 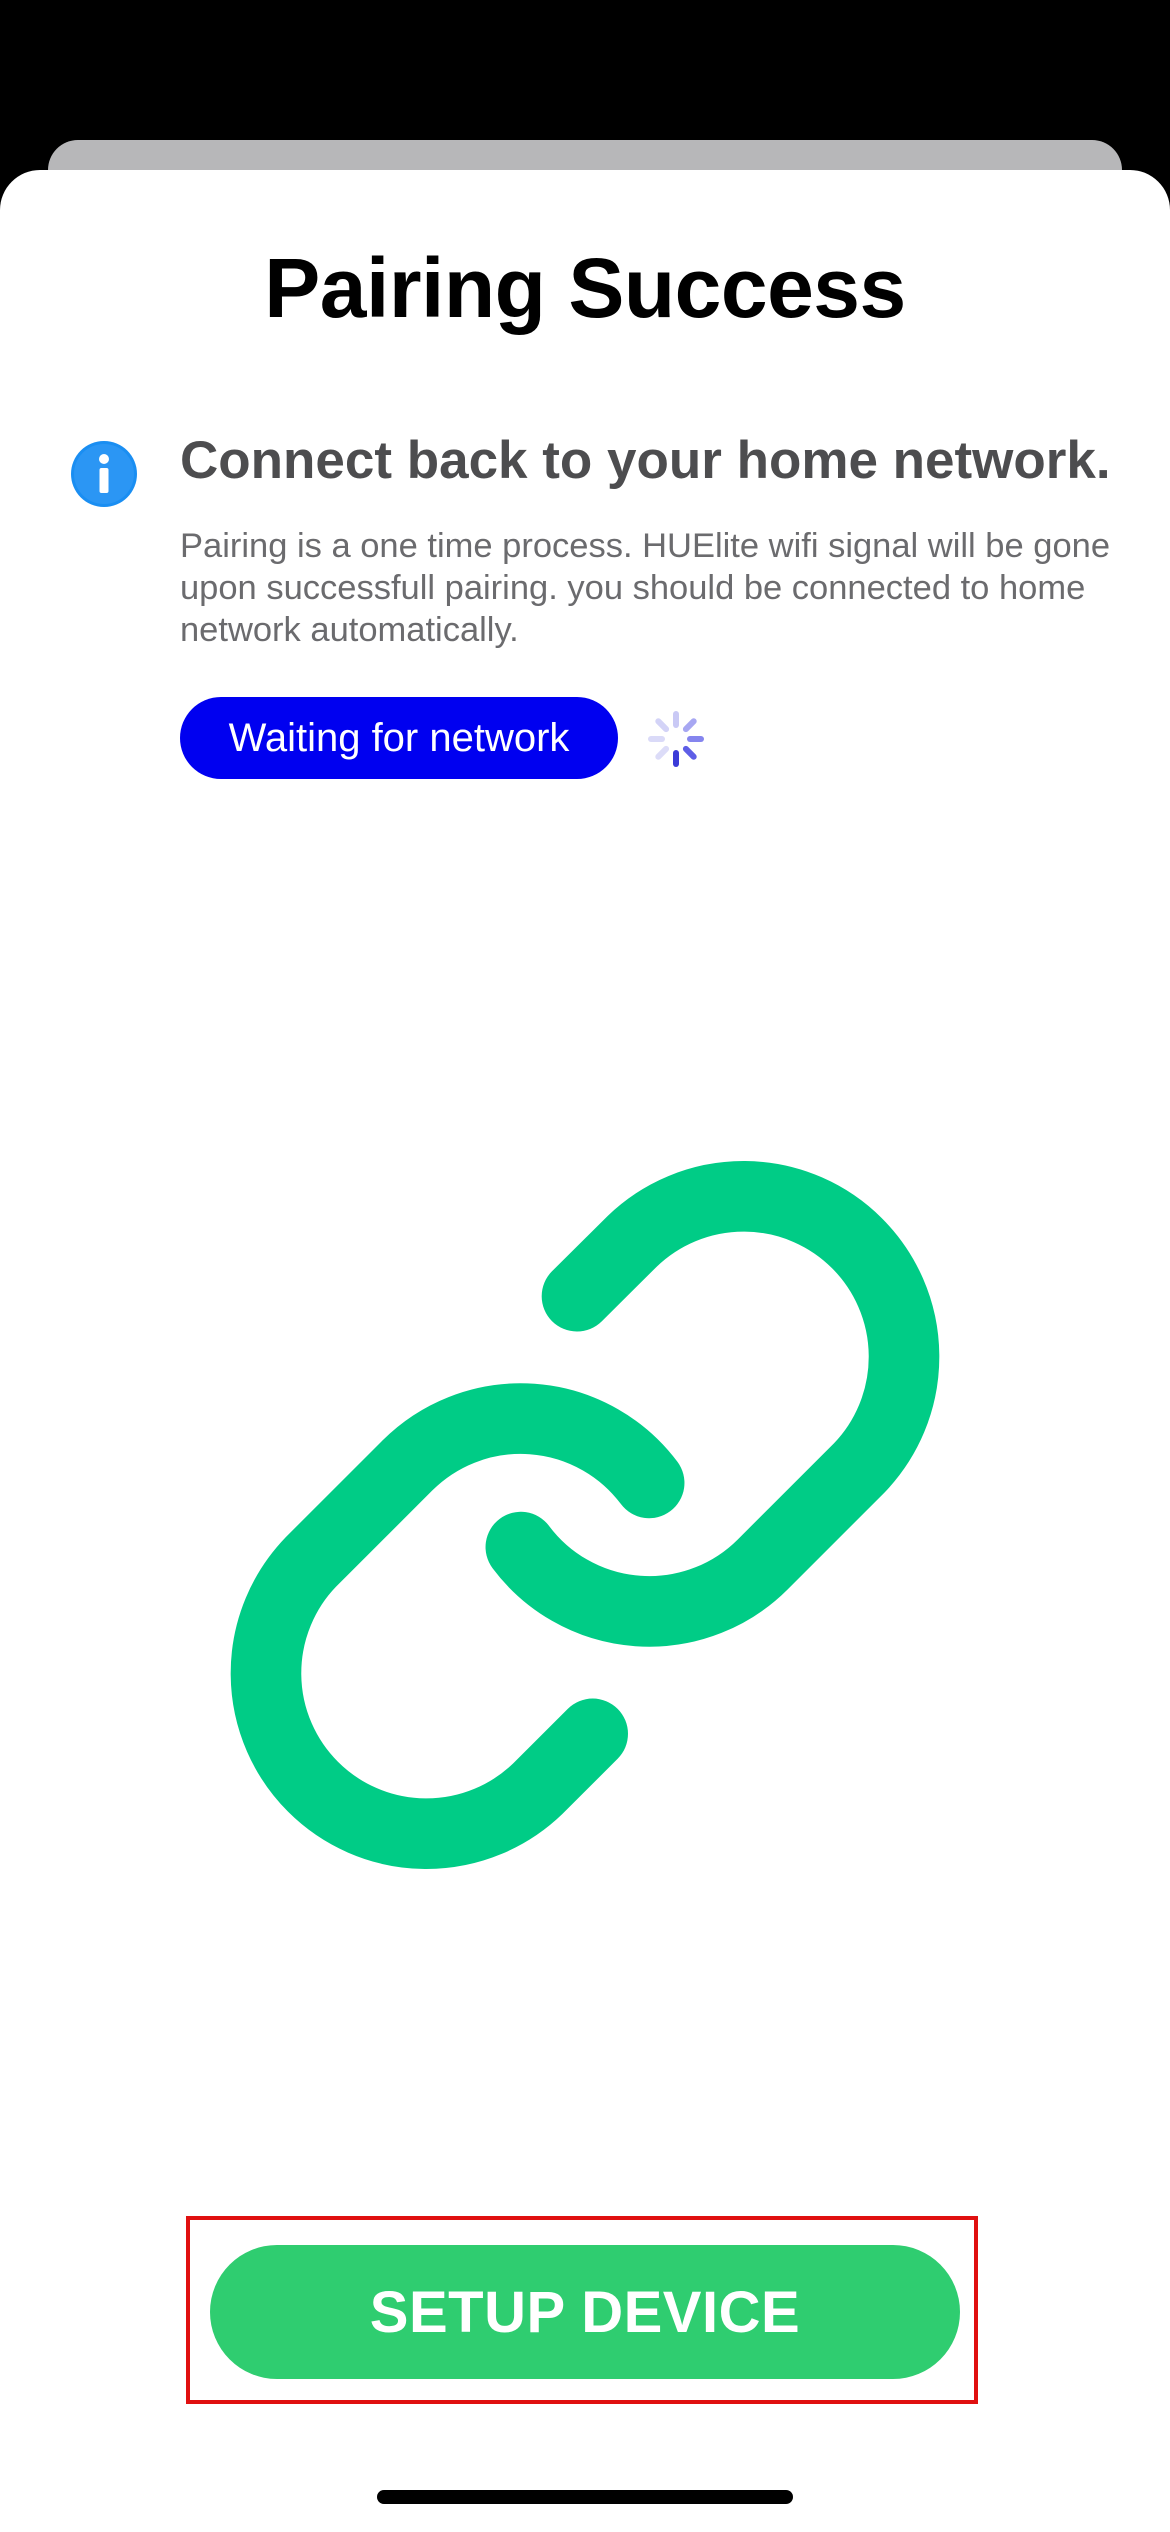 I want to click on page-title: Pairing Success, so click(x=585, y=288).